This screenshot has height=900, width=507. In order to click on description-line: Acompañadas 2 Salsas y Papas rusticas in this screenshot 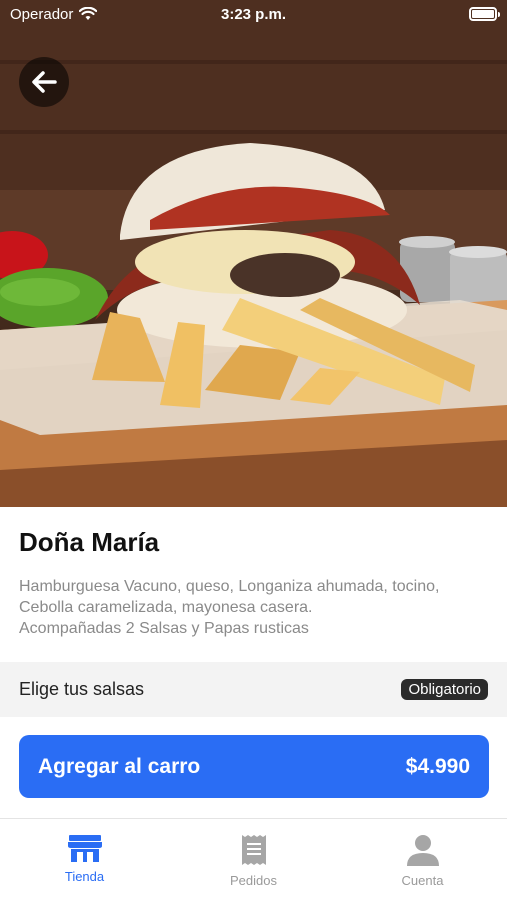, I will do `click(164, 628)`.